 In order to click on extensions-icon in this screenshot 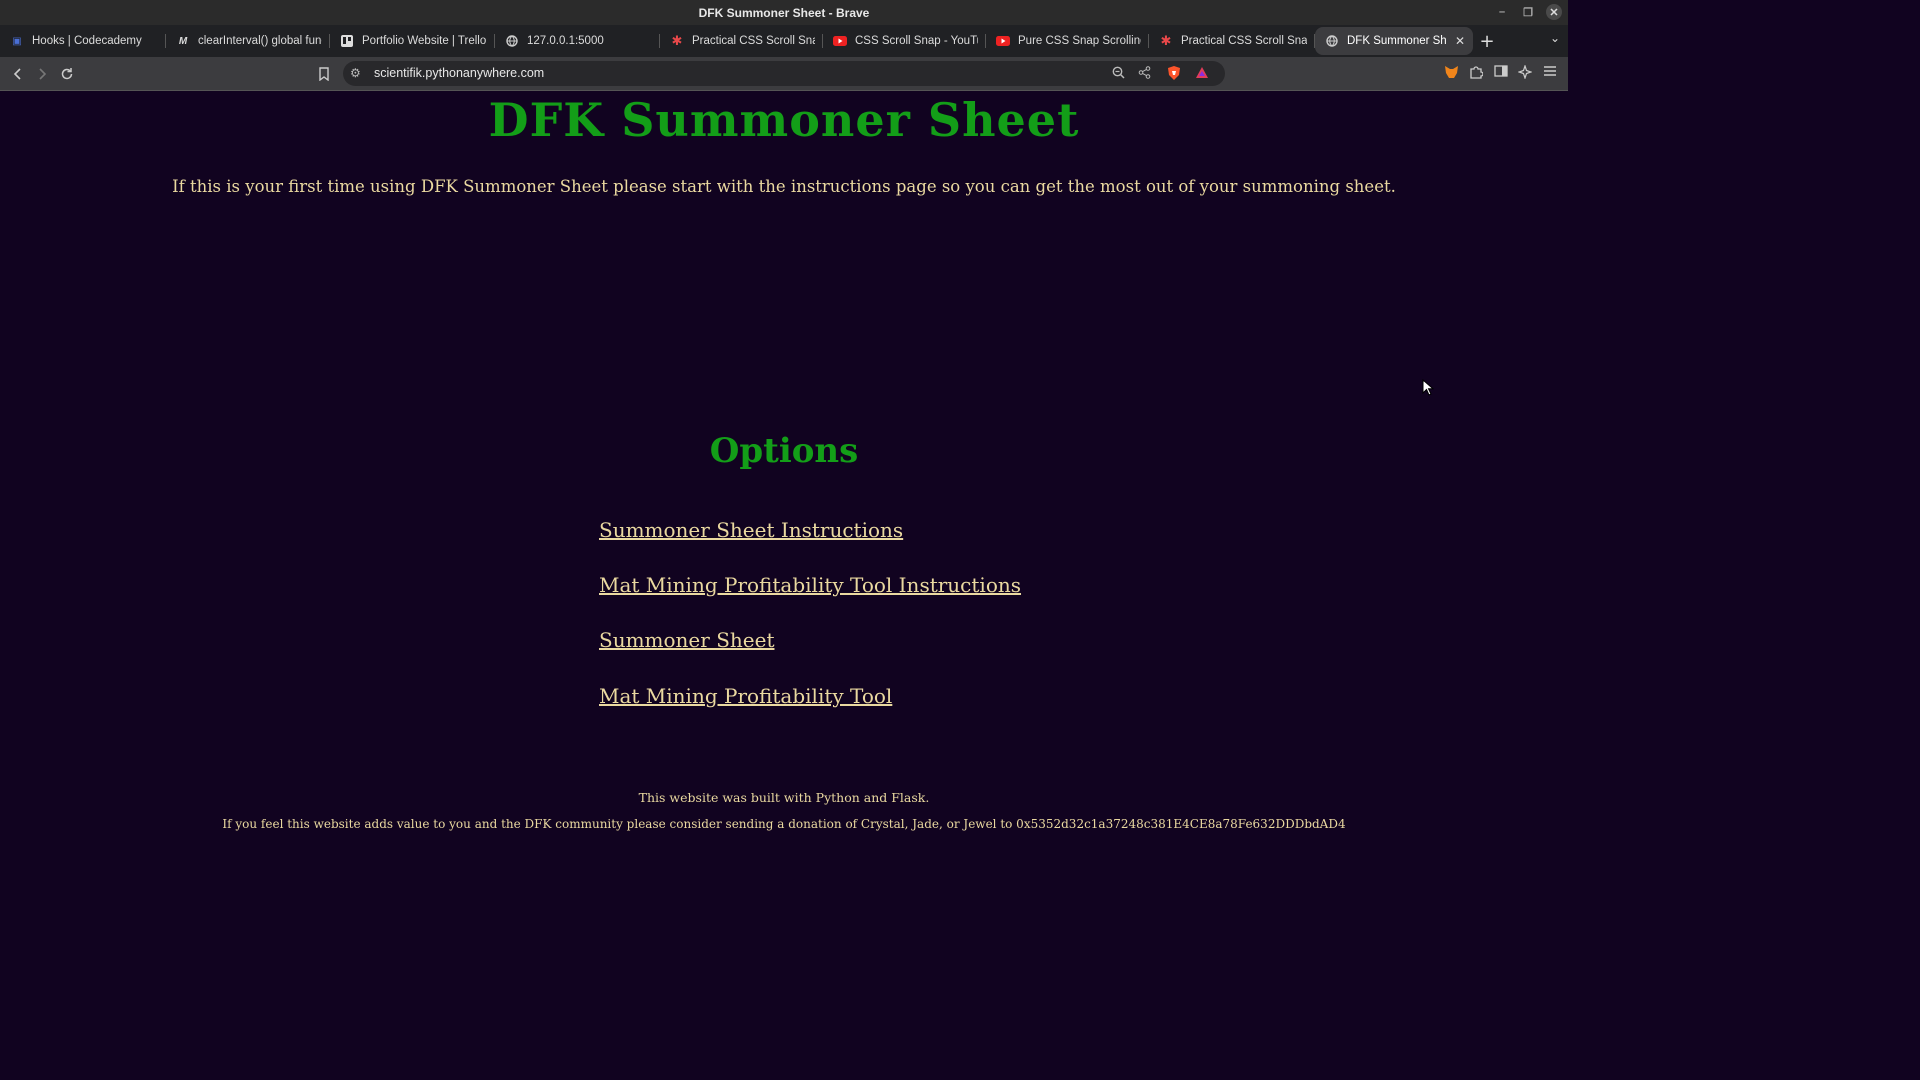, I will do `click(1476, 74)`.